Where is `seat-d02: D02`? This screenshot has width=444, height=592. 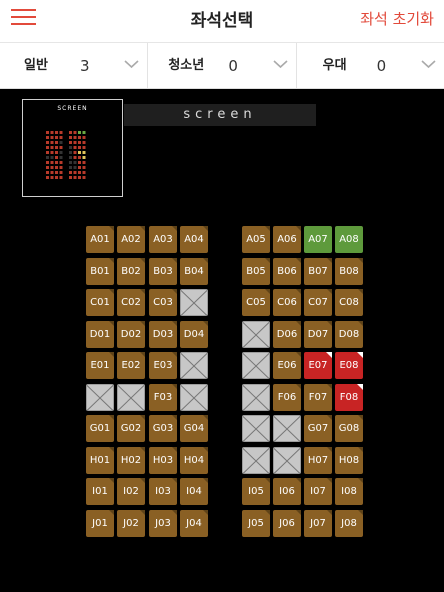 seat-d02: D02 is located at coordinates (131, 334).